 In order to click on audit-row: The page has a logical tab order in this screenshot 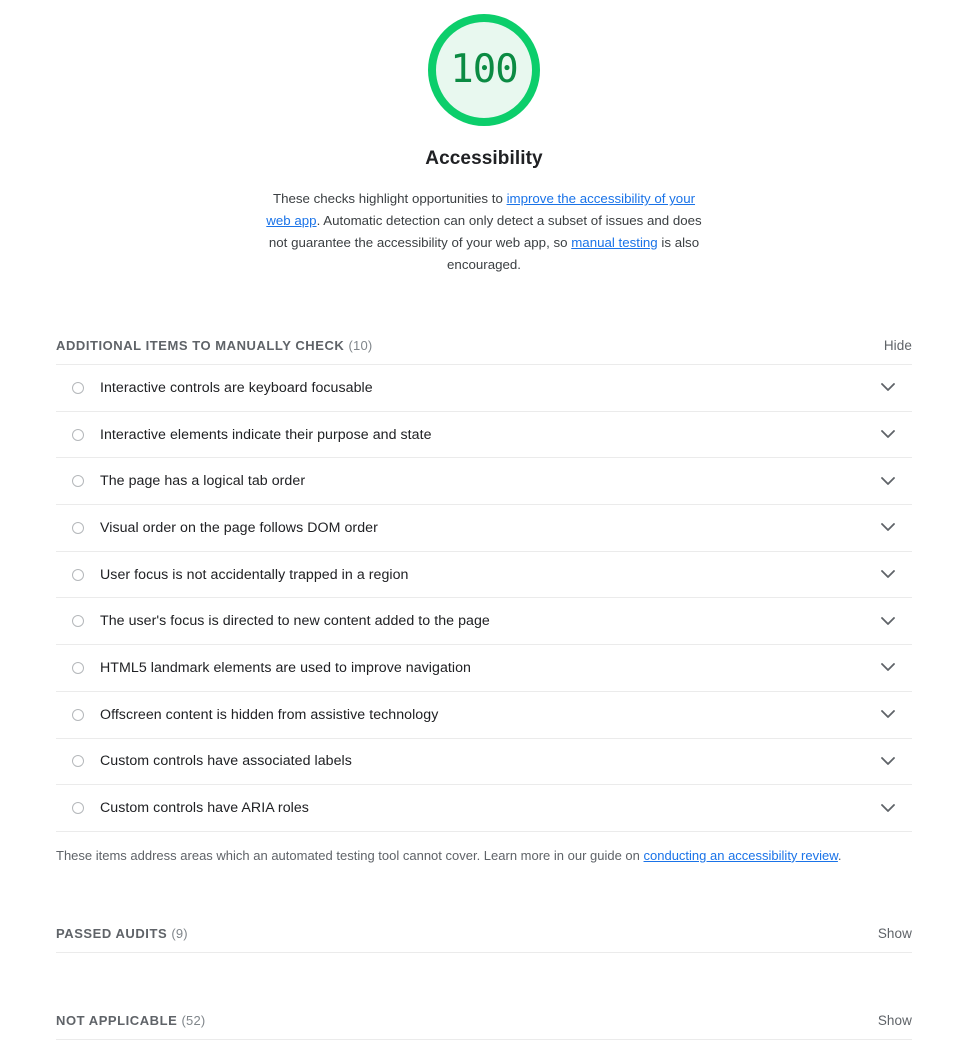, I will do `click(484, 482)`.